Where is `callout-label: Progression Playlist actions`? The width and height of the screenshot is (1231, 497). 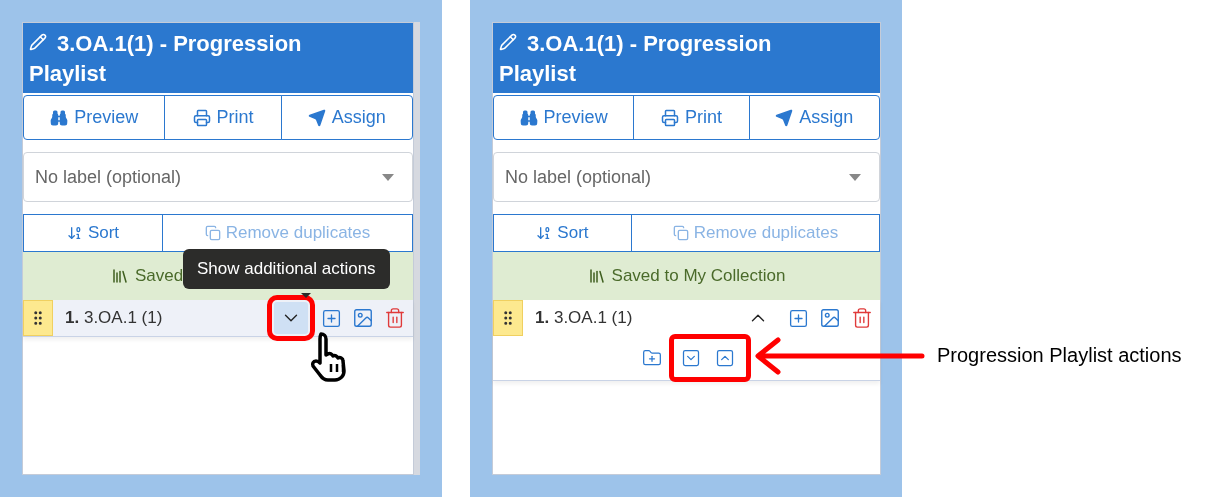 callout-label: Progression Playlist actions is located at coordinates (1059, 355).